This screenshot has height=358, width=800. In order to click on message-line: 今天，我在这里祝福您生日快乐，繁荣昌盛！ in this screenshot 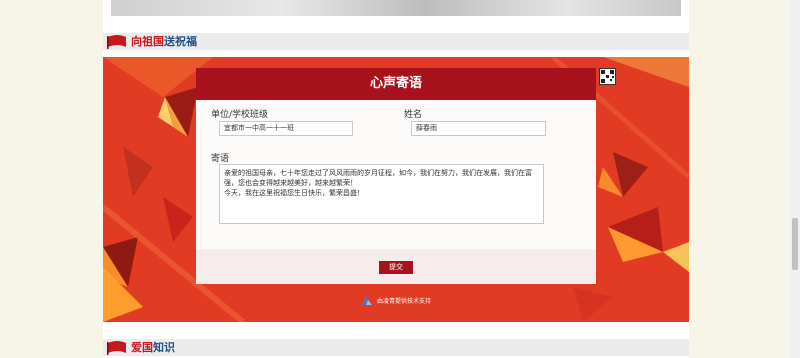, I will do `click(294, 193)`.